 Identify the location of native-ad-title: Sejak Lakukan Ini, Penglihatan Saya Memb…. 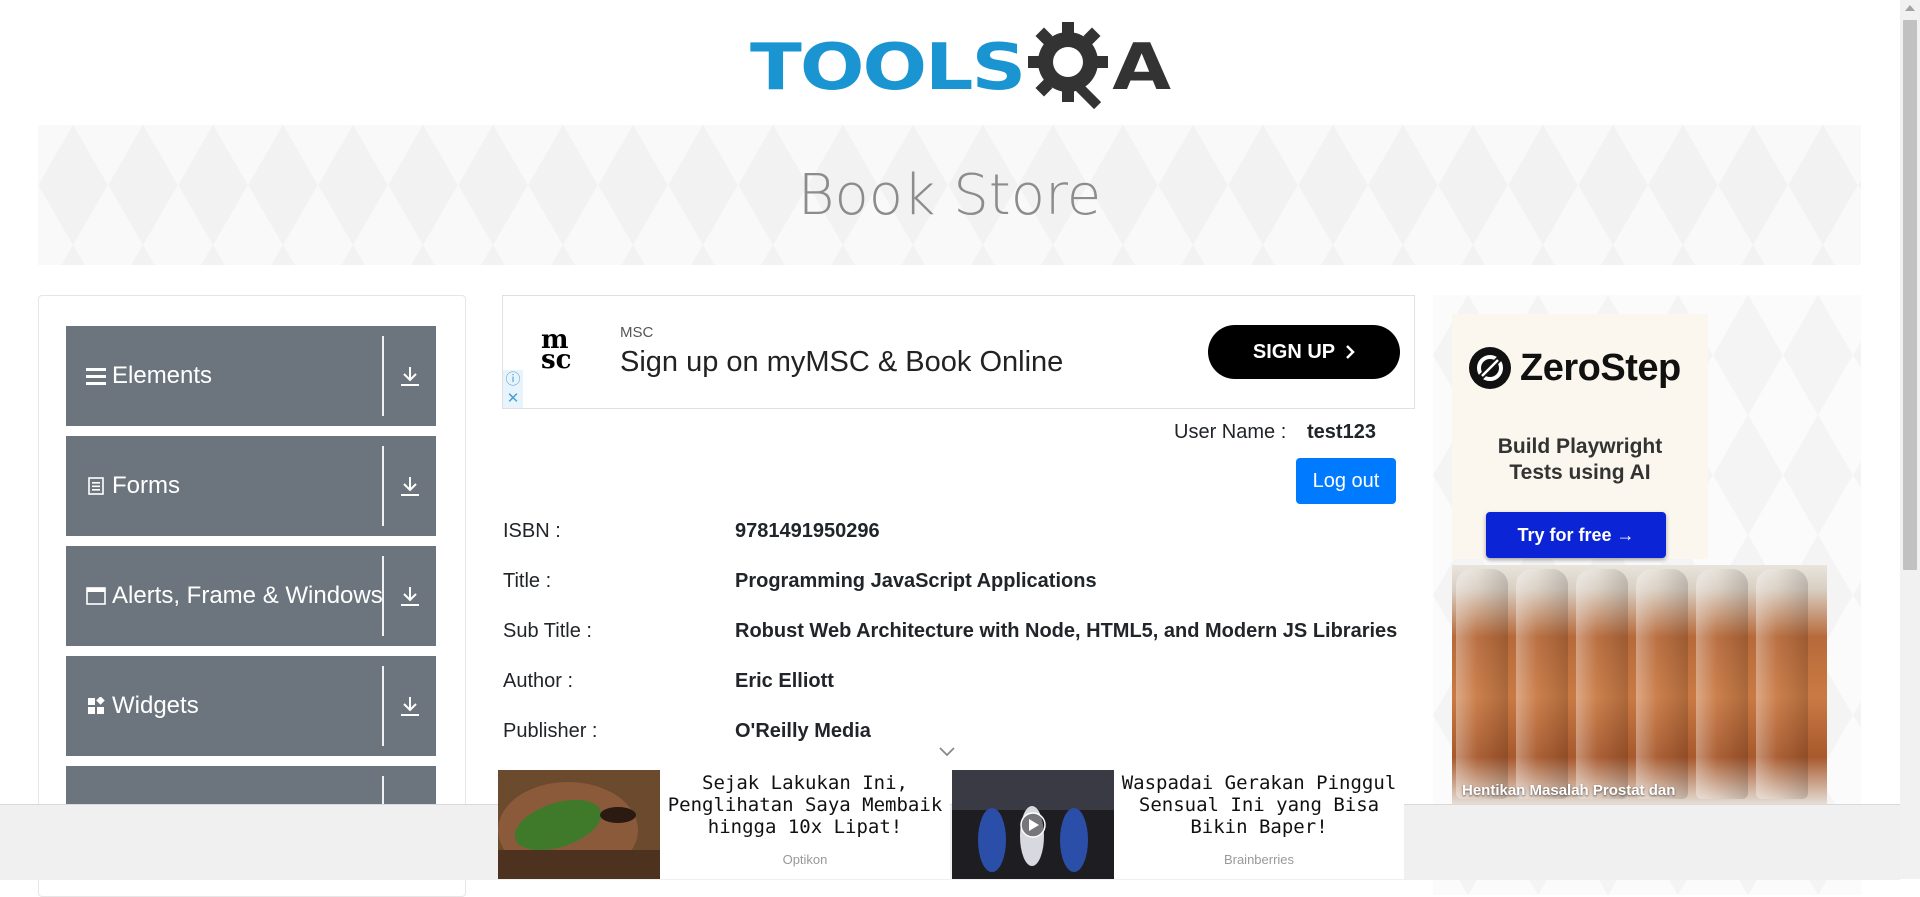
(805, 805).